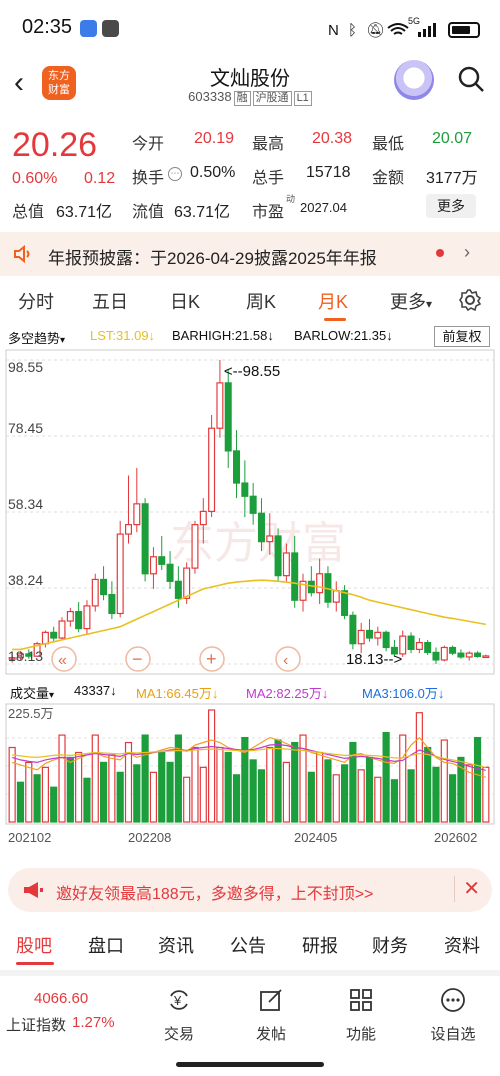 Image resolution: width=500 pixels, height=1076 pixels. I want to click on assistant-robot-icon, so click(414, 80).